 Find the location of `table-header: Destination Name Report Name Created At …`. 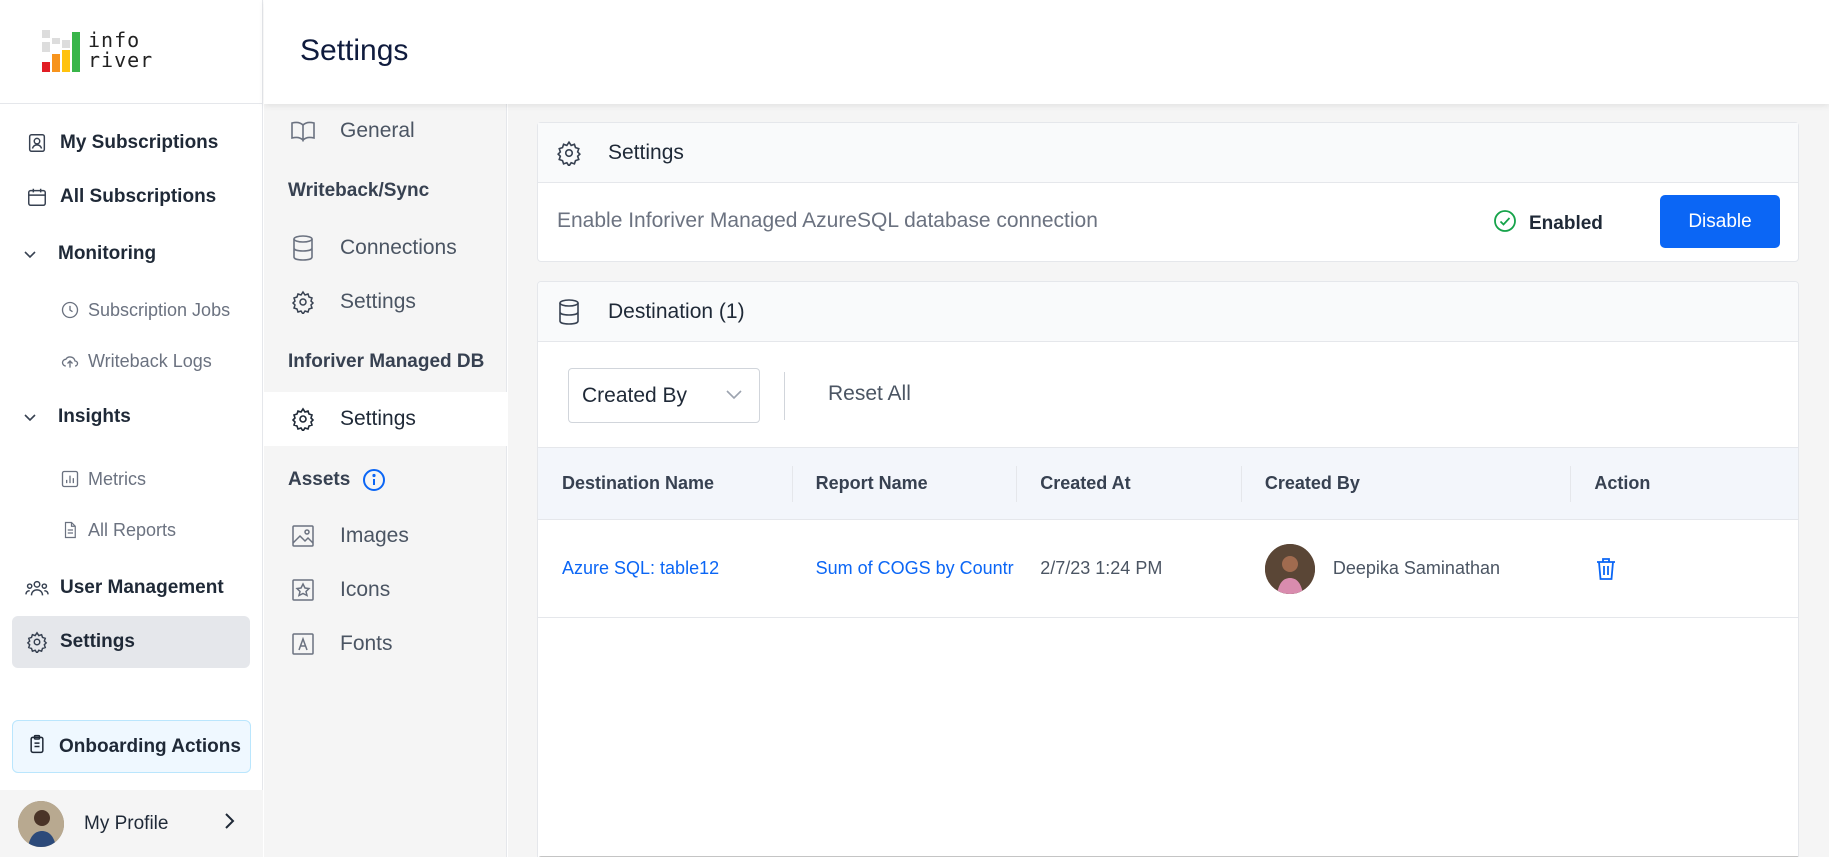

table-header: Destination Name Report Name Created At … is located at coordinates (1168, 484).